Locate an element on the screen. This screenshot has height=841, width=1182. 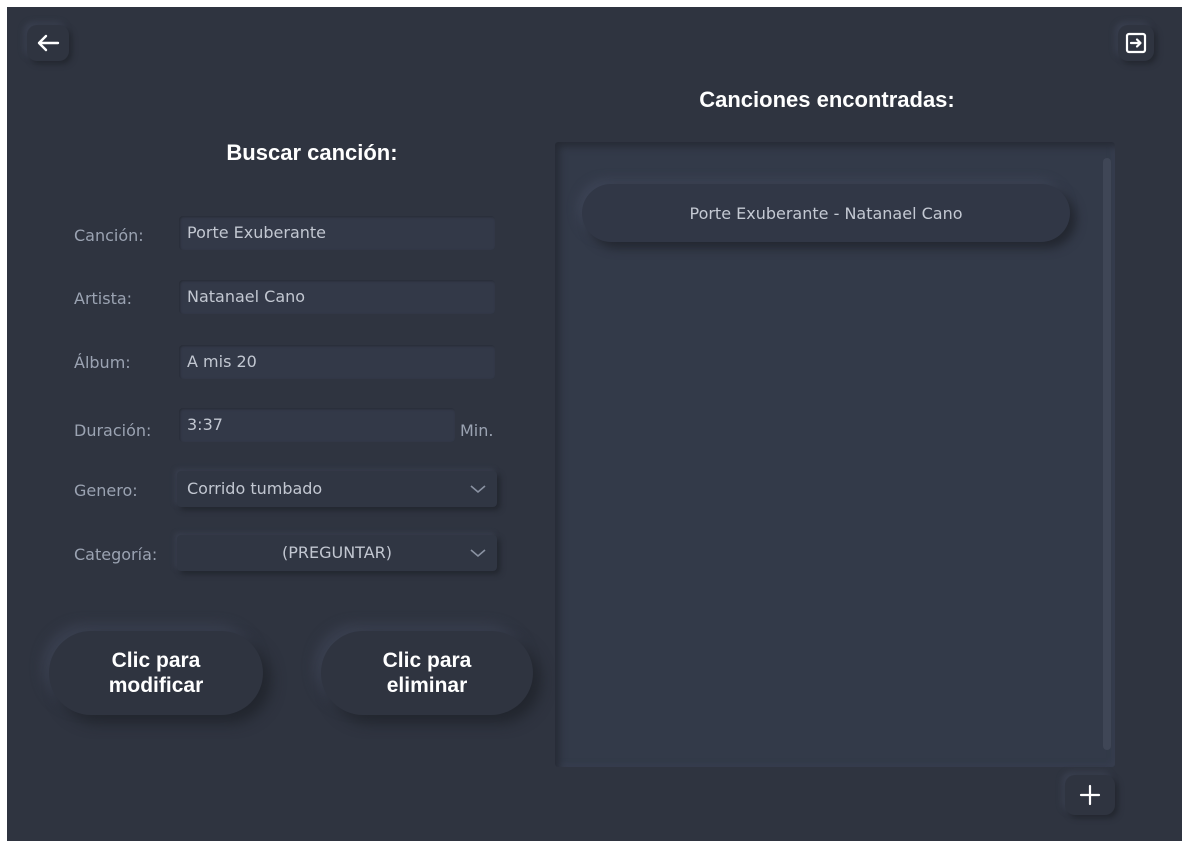
search-title: Buscar canción: is located at coordinates (312, 152).